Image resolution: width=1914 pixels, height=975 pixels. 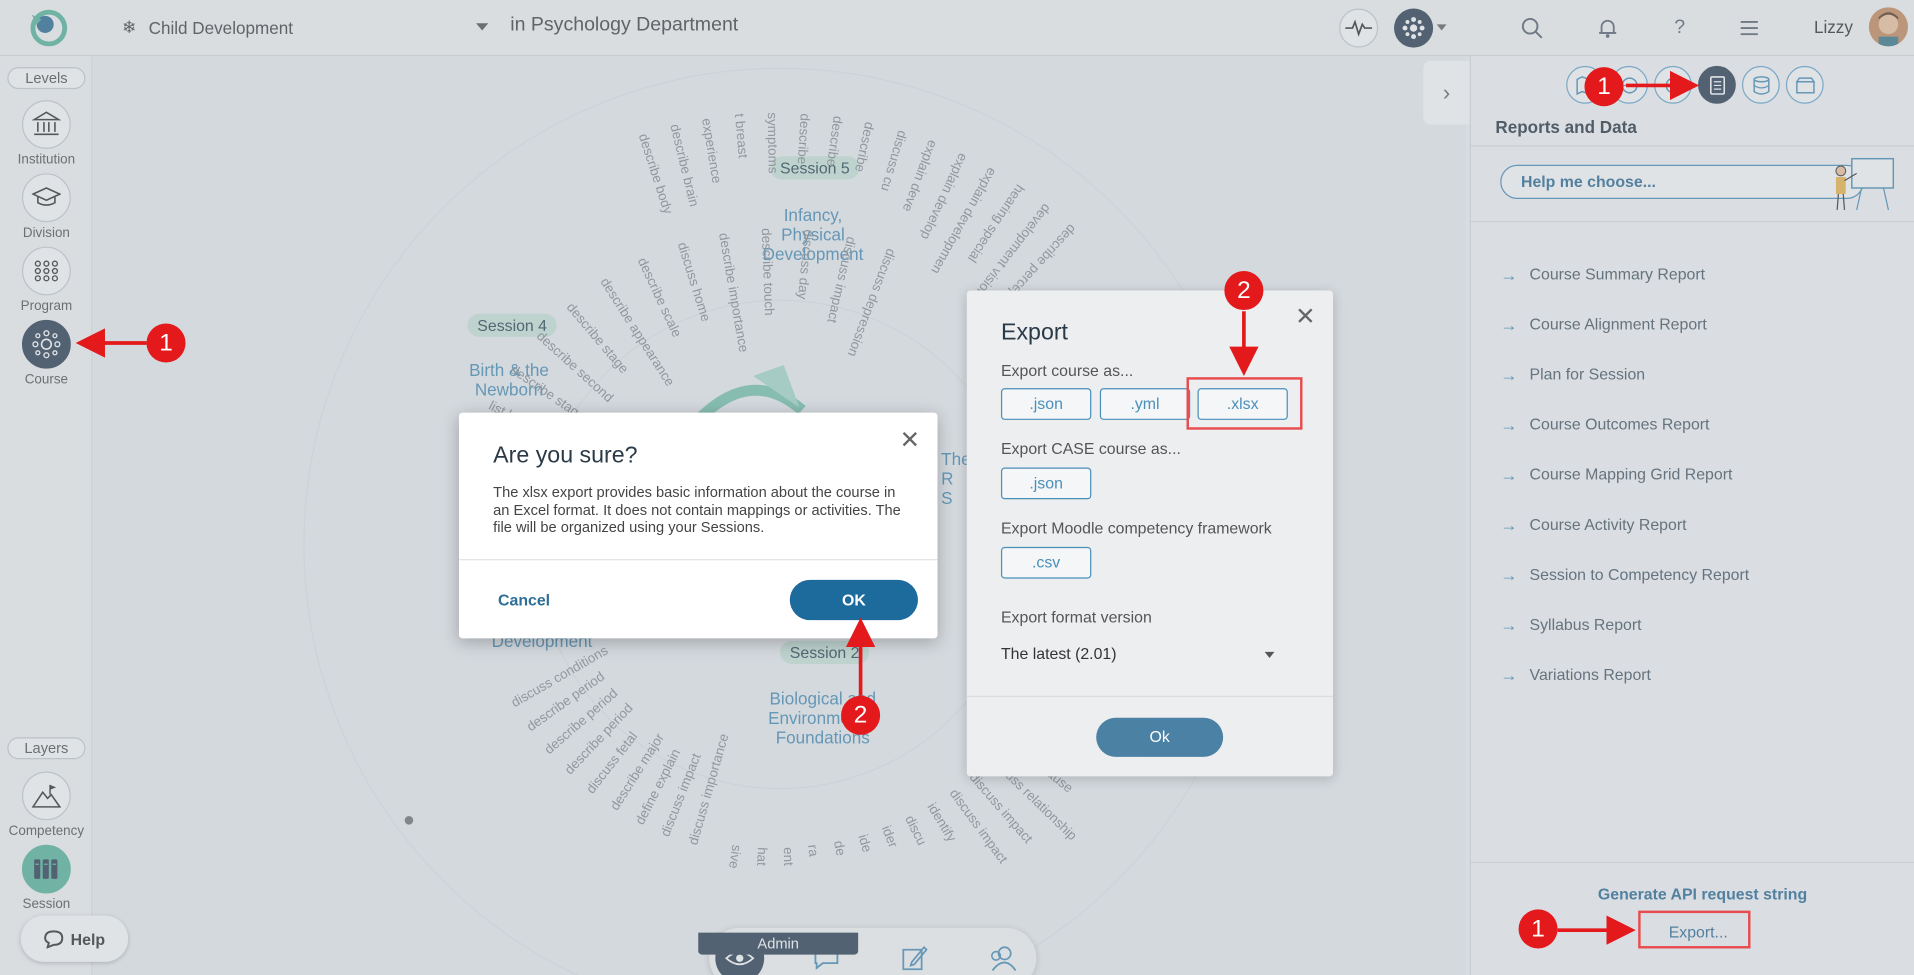 What do you see at coordinates (1034, 332) in the screenshot?
I see `dialog-title: Export` at bounding box center [1034, 332].